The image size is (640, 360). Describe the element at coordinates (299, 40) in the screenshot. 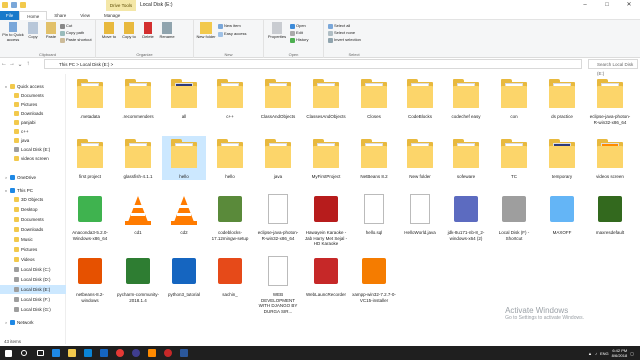

I see `history-button: History` at that location.